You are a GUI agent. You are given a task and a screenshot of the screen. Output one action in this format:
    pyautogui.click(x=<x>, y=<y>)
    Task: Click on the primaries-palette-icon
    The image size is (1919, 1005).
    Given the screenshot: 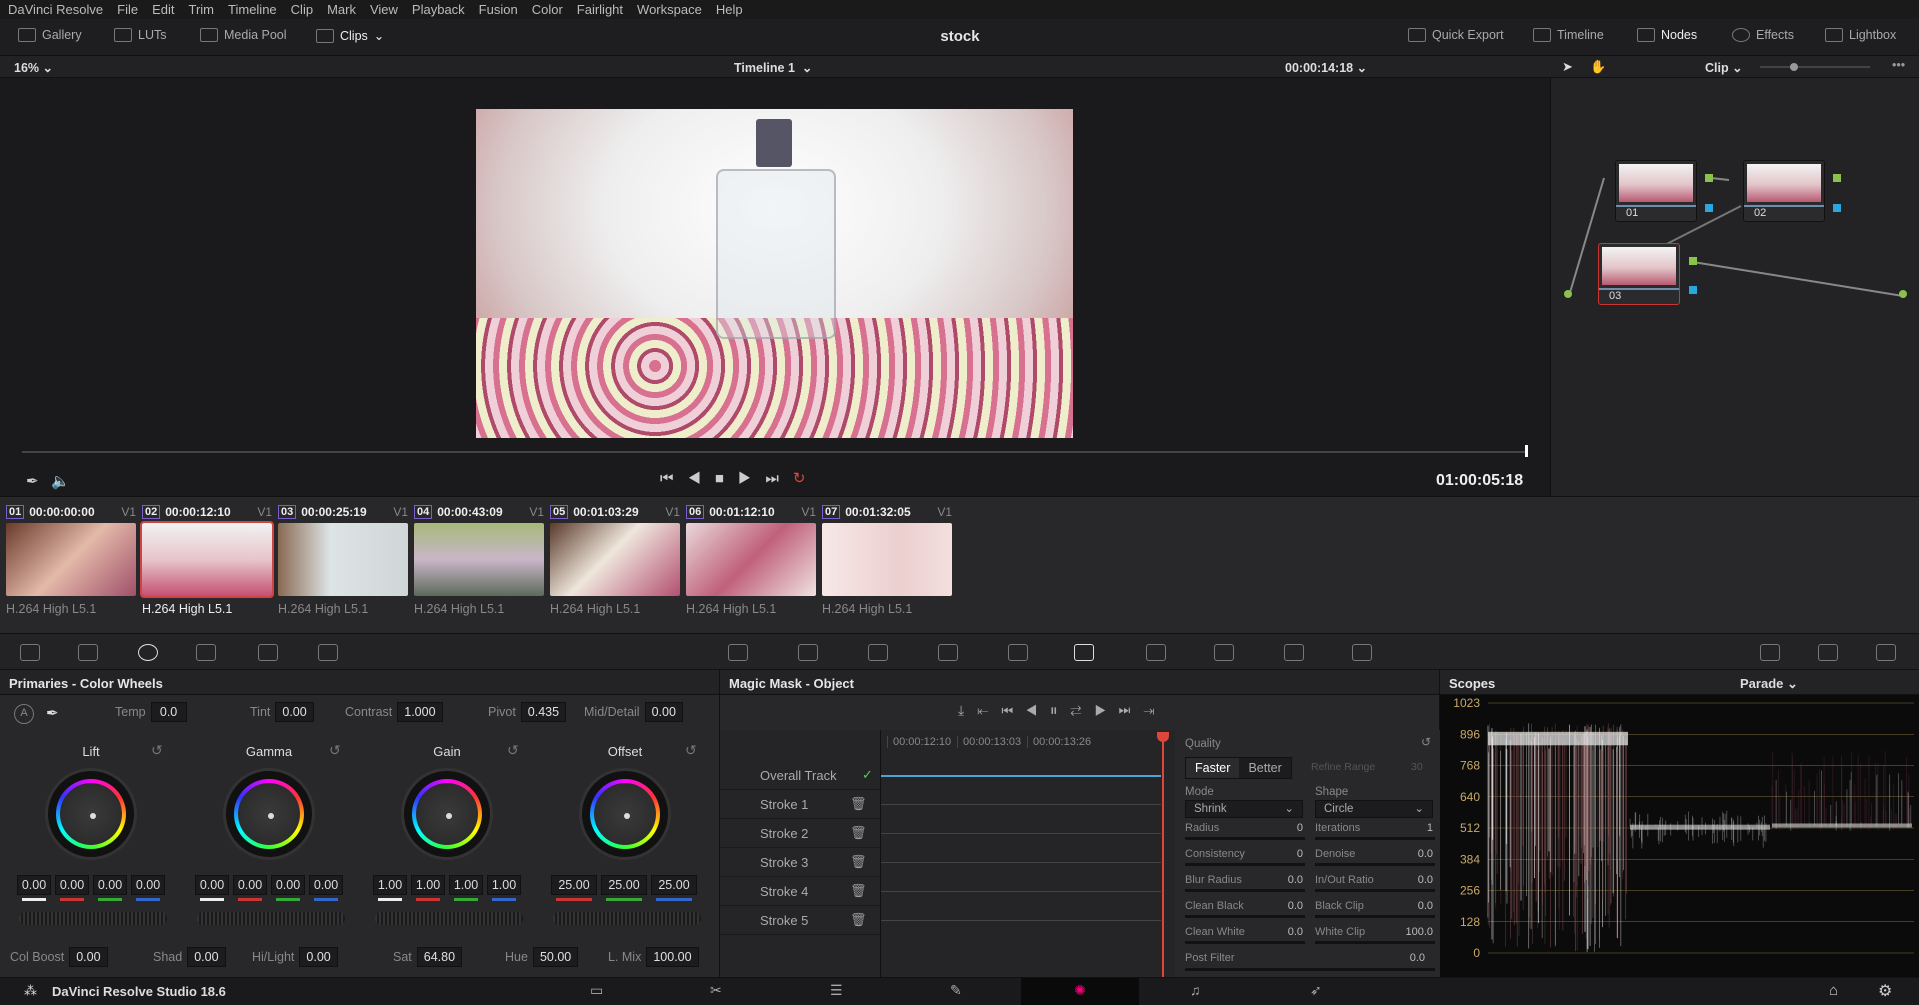 What is the action you would take?
    pyautogui.click(x=148, y=652)
    